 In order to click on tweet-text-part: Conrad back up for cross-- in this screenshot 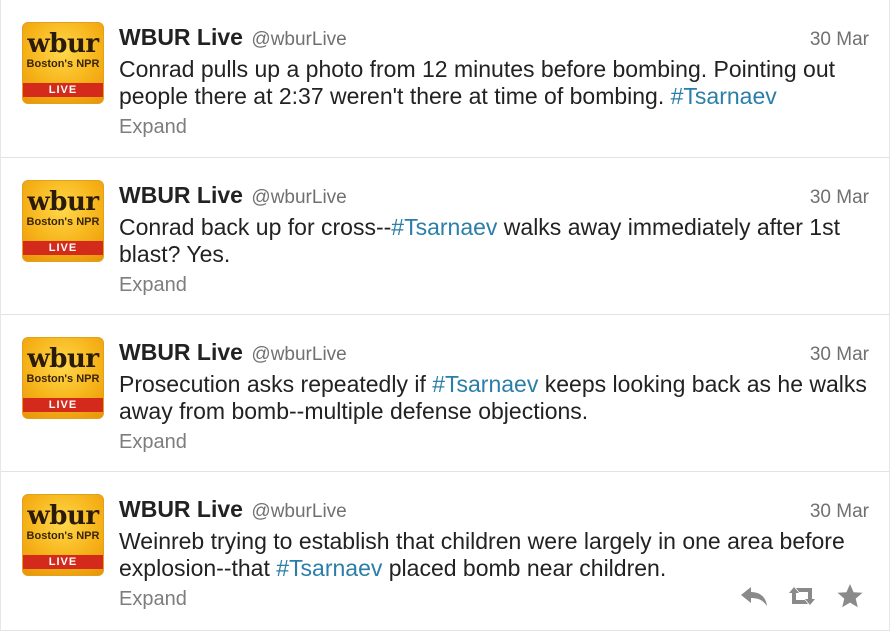, I will do `click(255, 227)`.